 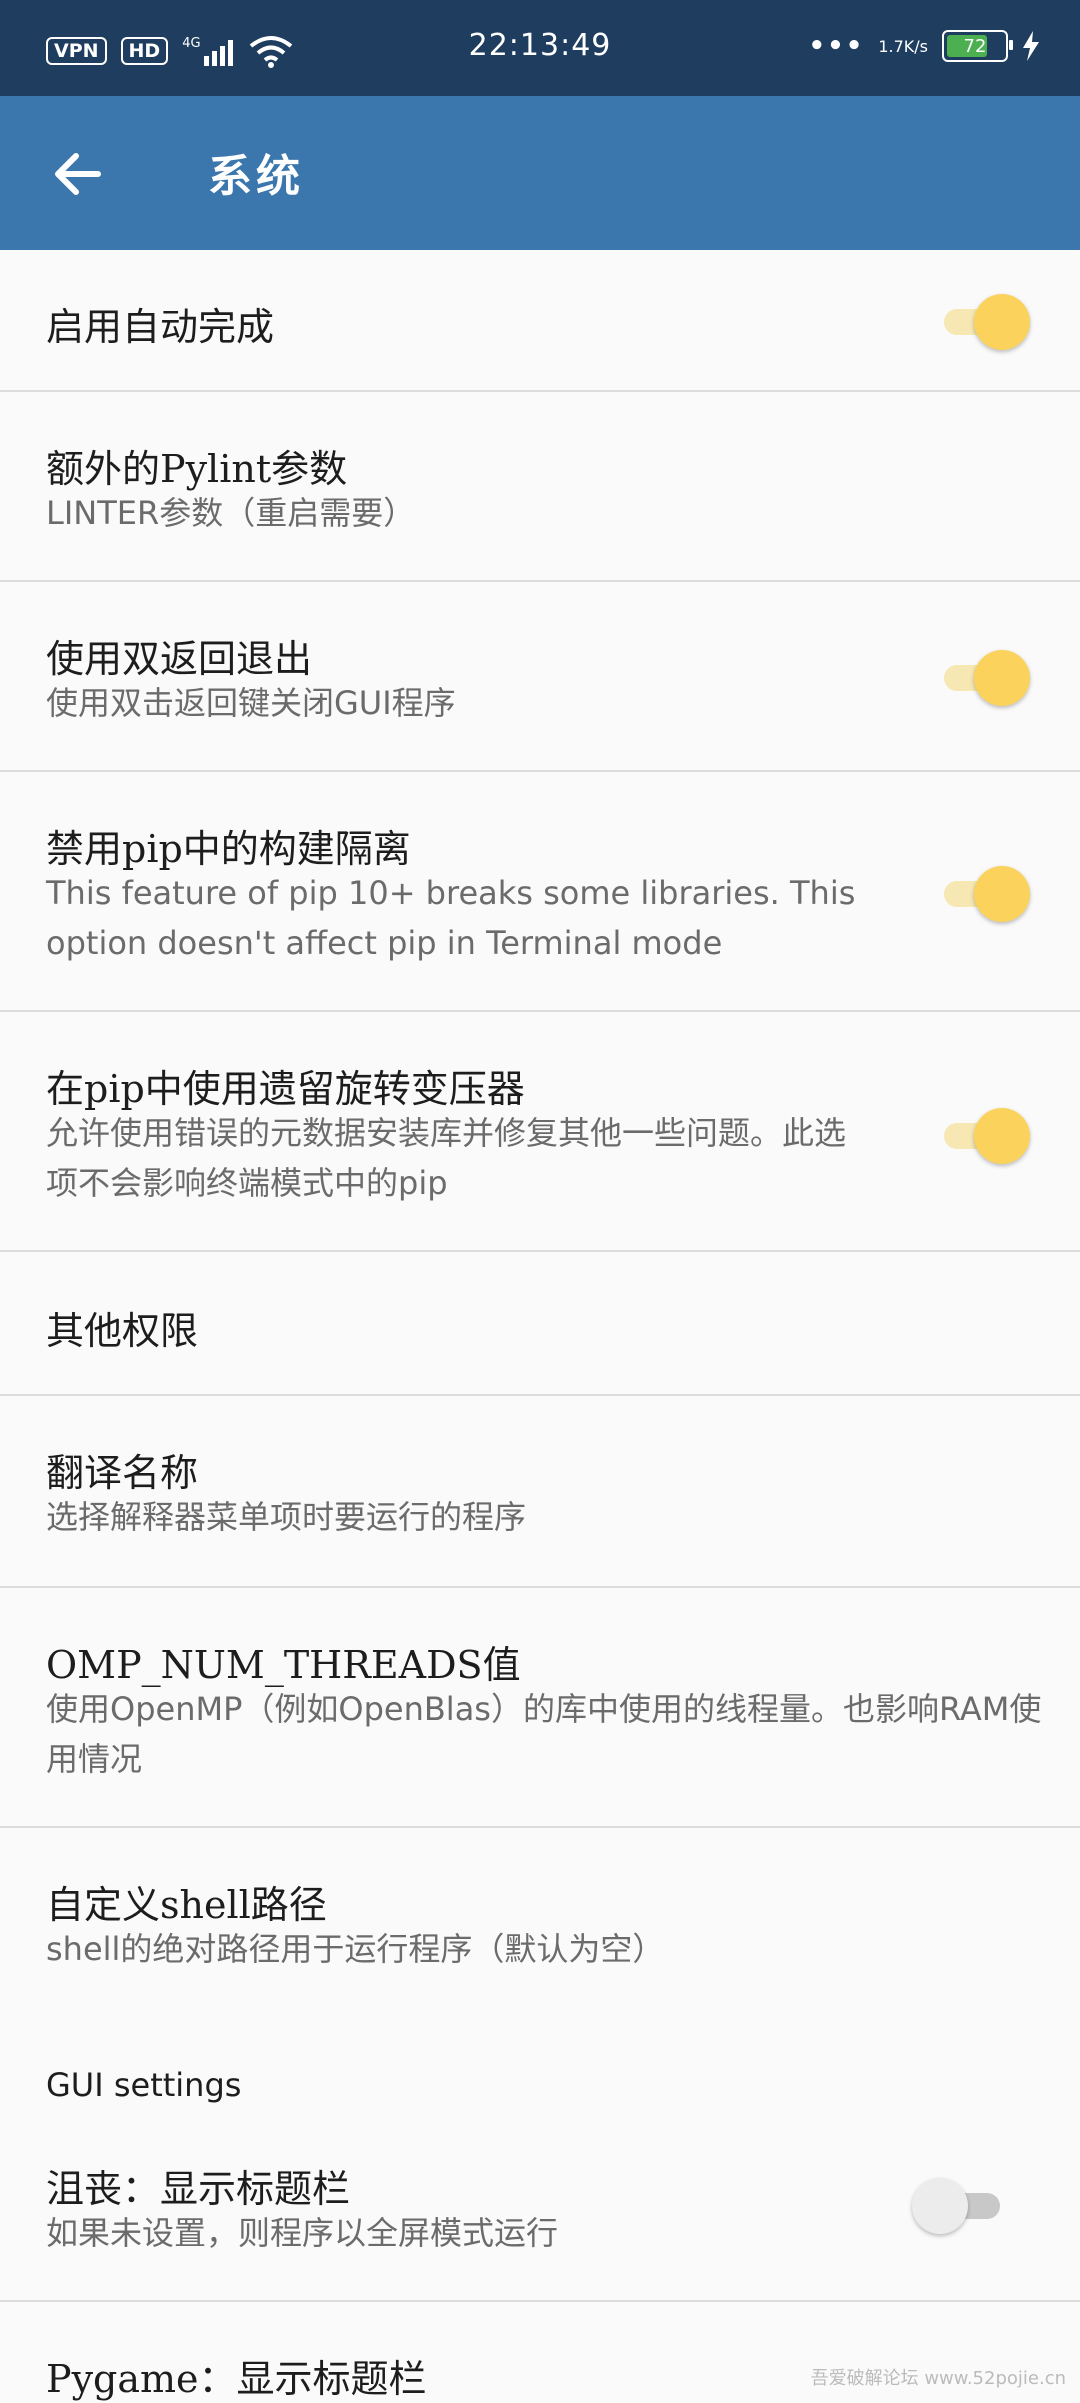 What do you see at coordinates (355, 1949) in the screenshot?
I see `pref-summary: shell的绝对路径用于运行程序（默认为空）` at bounding box center [355, 1949].